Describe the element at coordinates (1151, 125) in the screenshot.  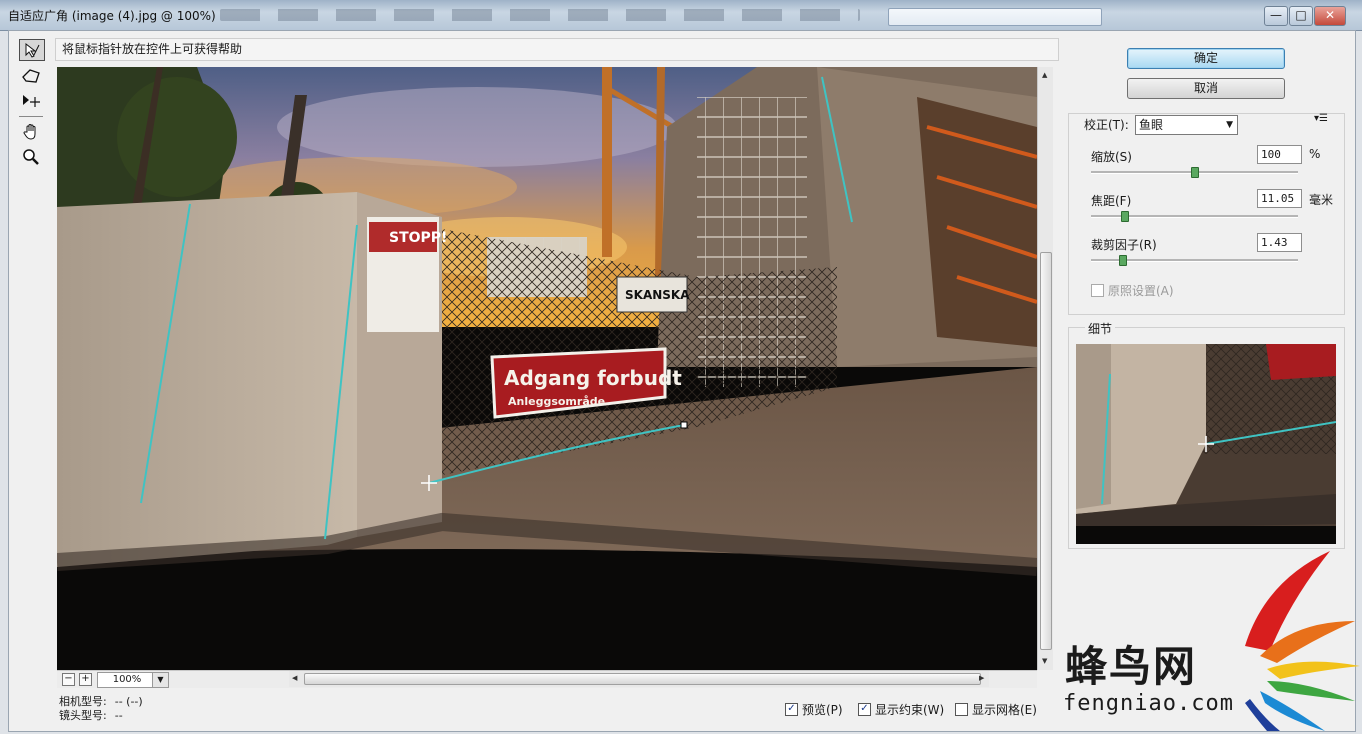
I see `correction-type-value: 鱼眼` at that location.